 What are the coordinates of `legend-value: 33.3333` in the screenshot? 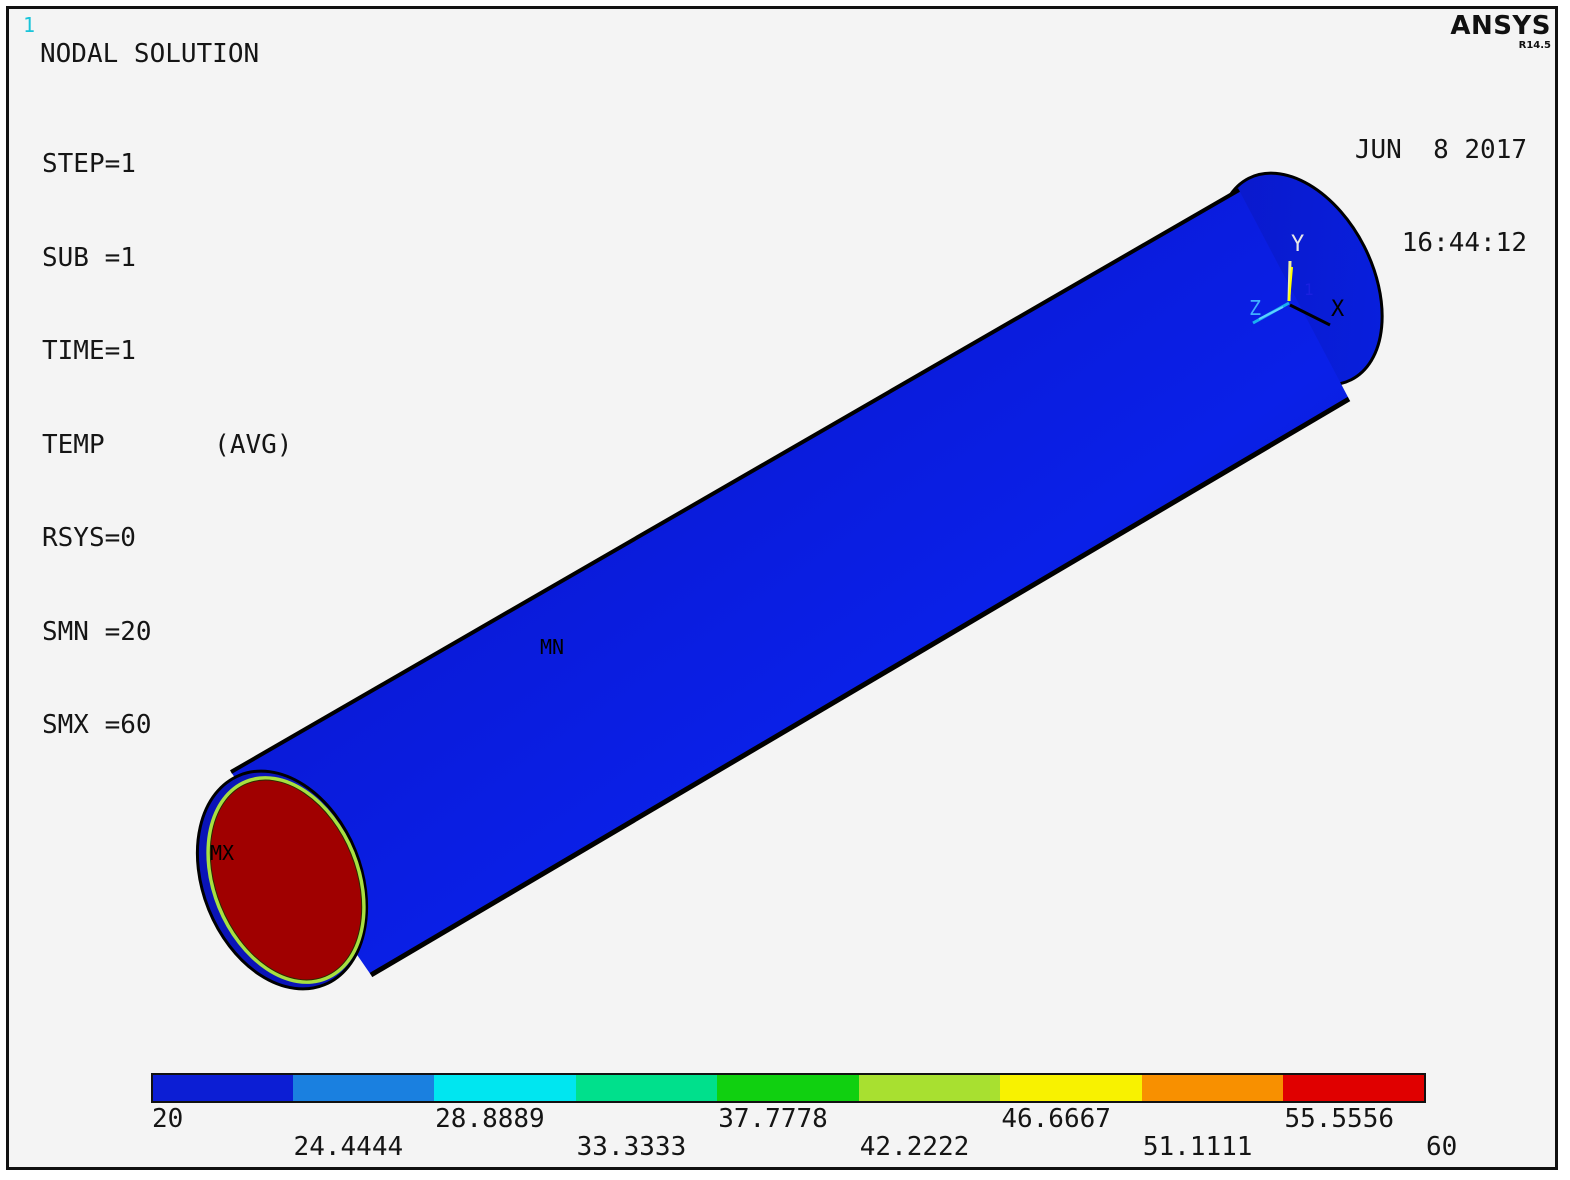 It's located at (631, 1147).